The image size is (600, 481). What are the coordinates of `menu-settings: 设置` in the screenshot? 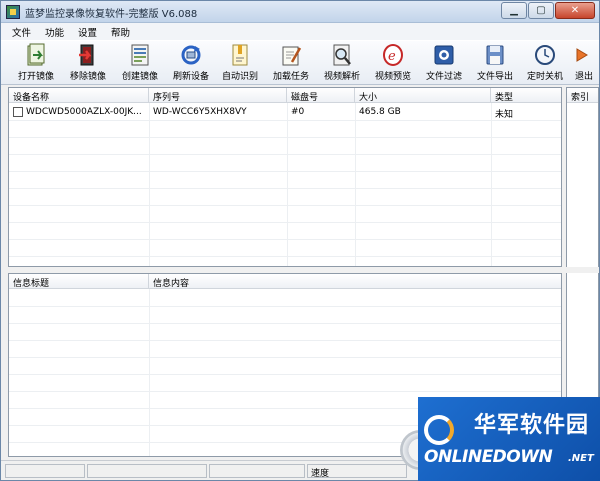 It's located at (87, 32).